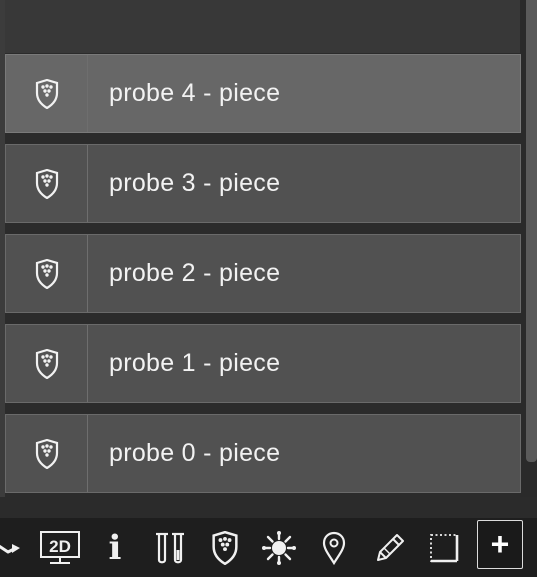 This screenshot has width=537, height=577. I want to click on info-icon: i, so click(115, 547).